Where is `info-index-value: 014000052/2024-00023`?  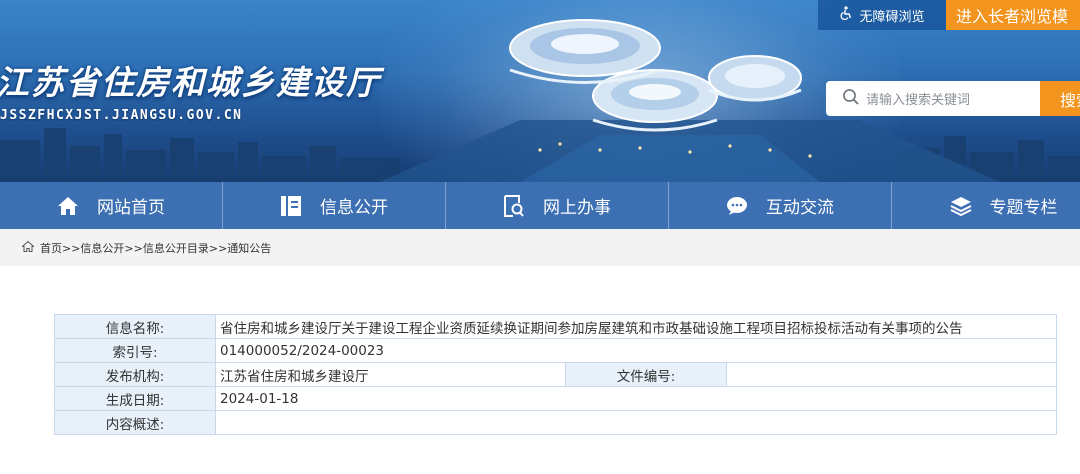 info-index-value: 014000052/2024-00023 is located at coordinates (636, 350).